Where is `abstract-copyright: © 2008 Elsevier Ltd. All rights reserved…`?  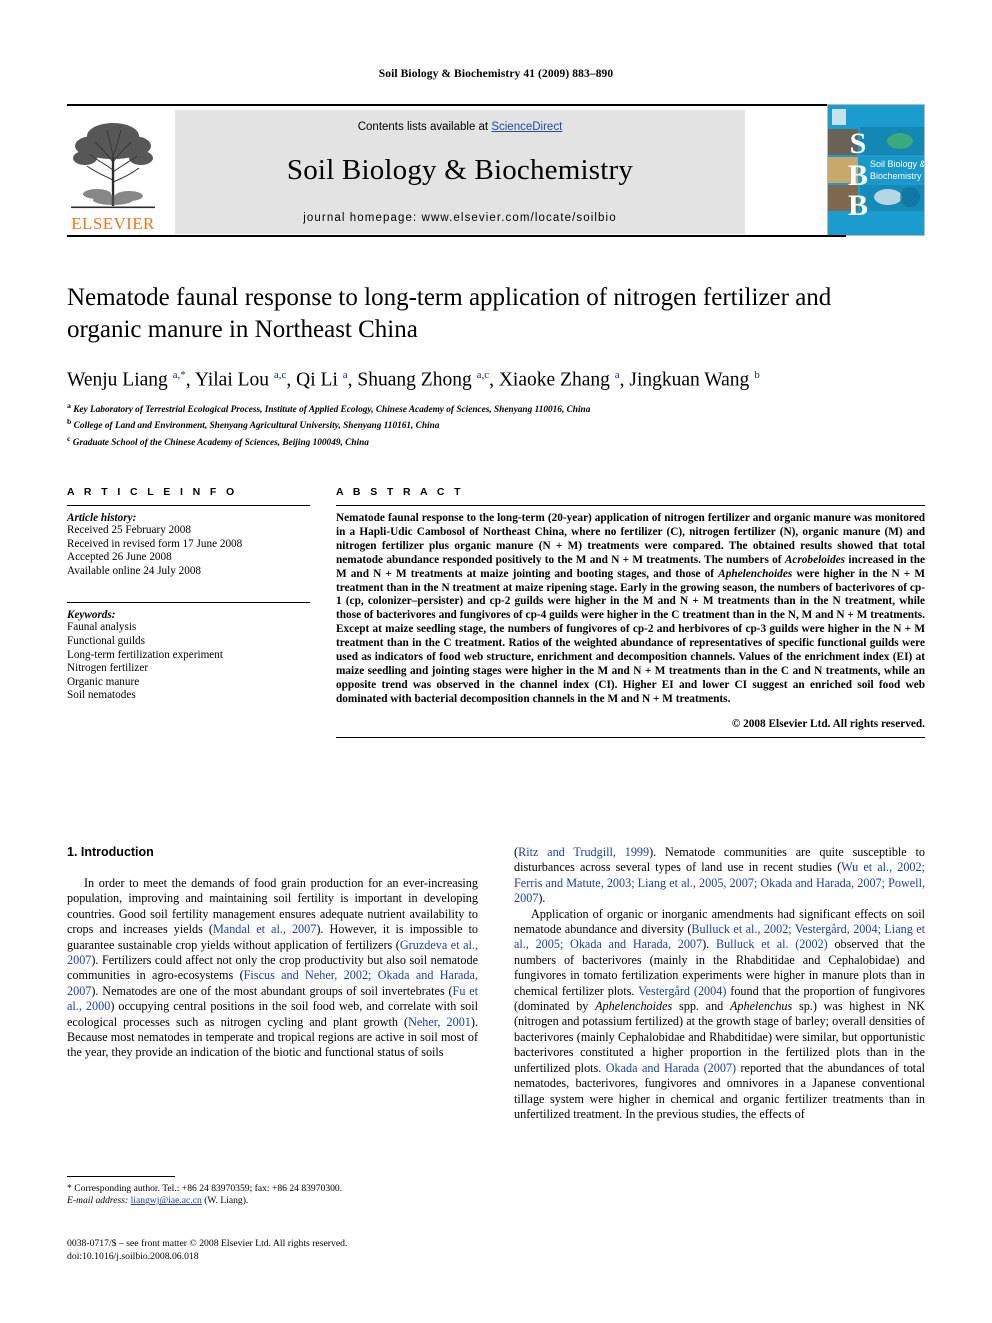
abstract-copyright: © 2008 Elsevier Ltd. All rights reserved… is located at coordinates (828, 723).